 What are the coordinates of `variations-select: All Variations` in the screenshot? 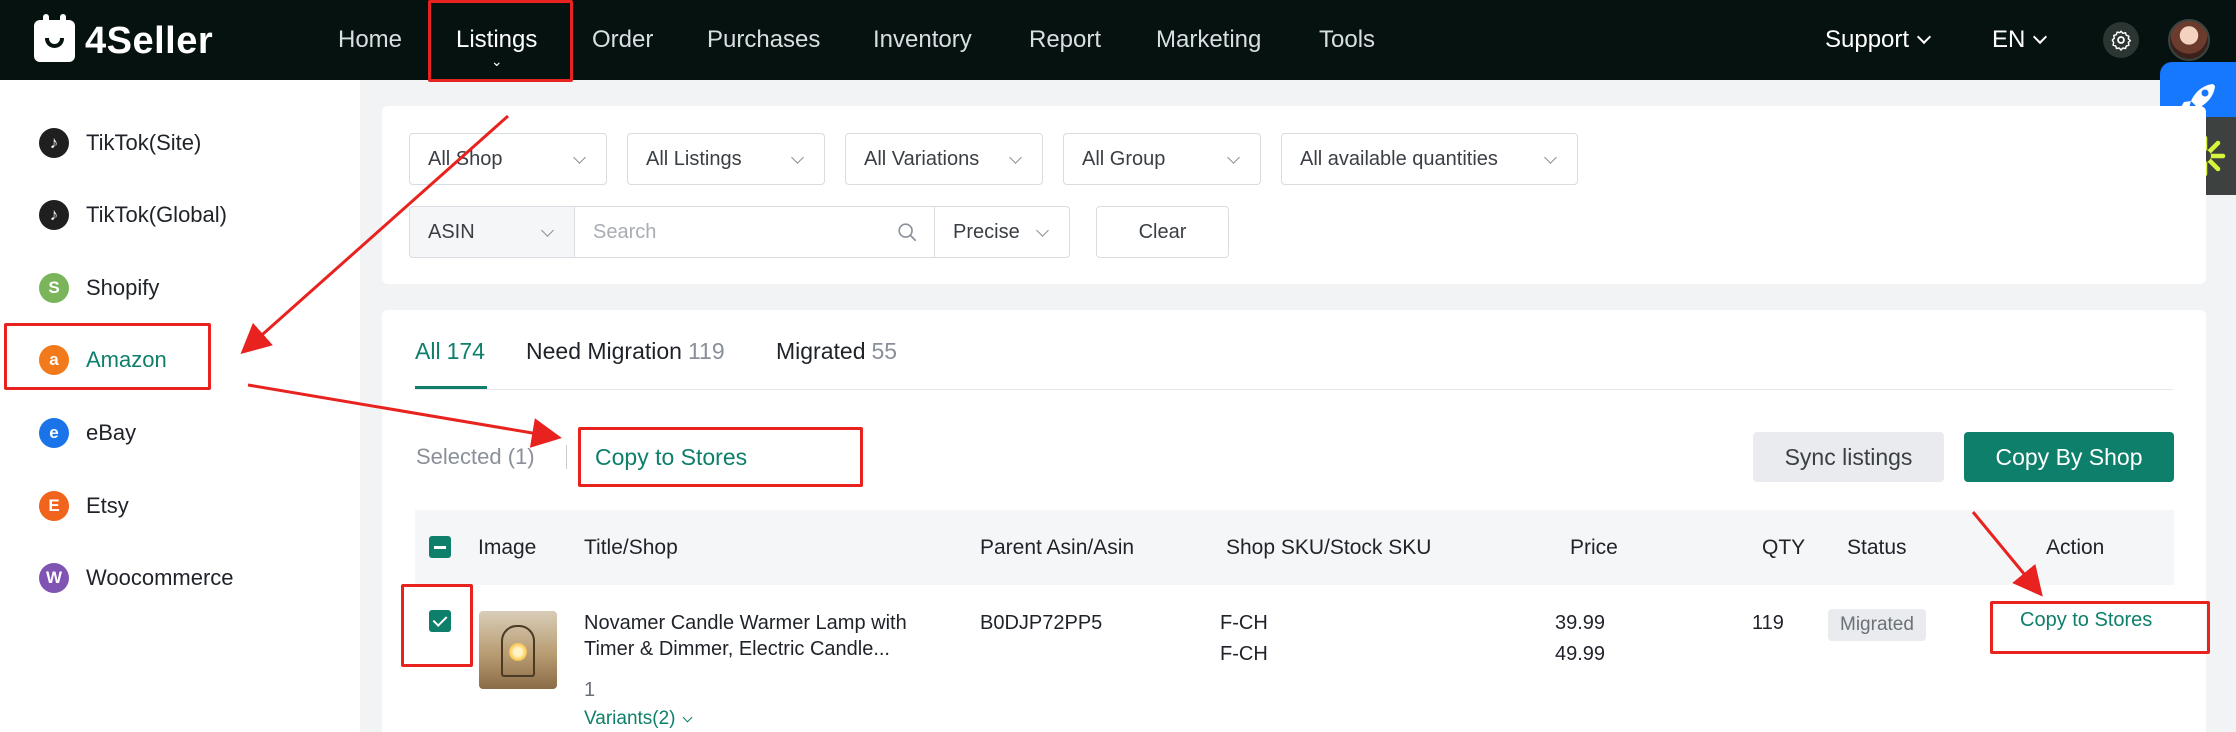 It's located at (944, 159).